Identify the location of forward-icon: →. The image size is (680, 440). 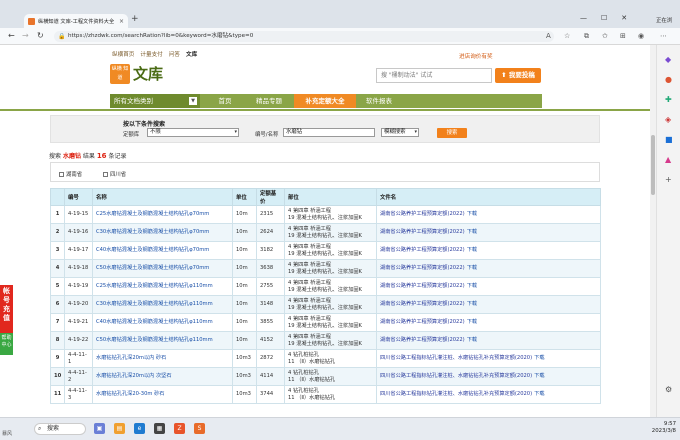
(25, 35).